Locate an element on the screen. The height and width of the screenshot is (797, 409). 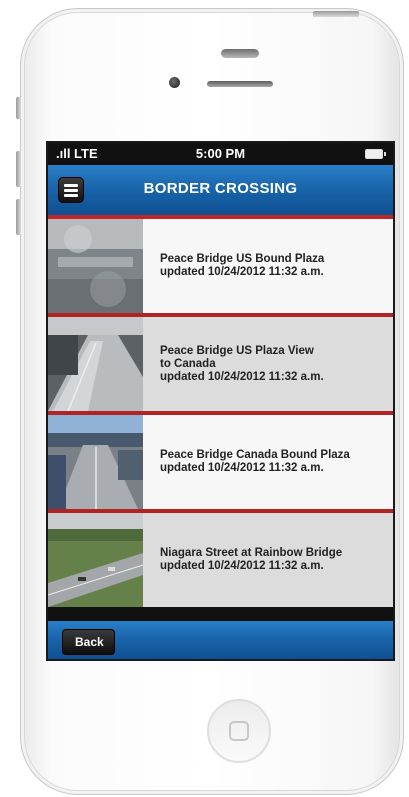
mute-switch is located at coordinates (18, 108).